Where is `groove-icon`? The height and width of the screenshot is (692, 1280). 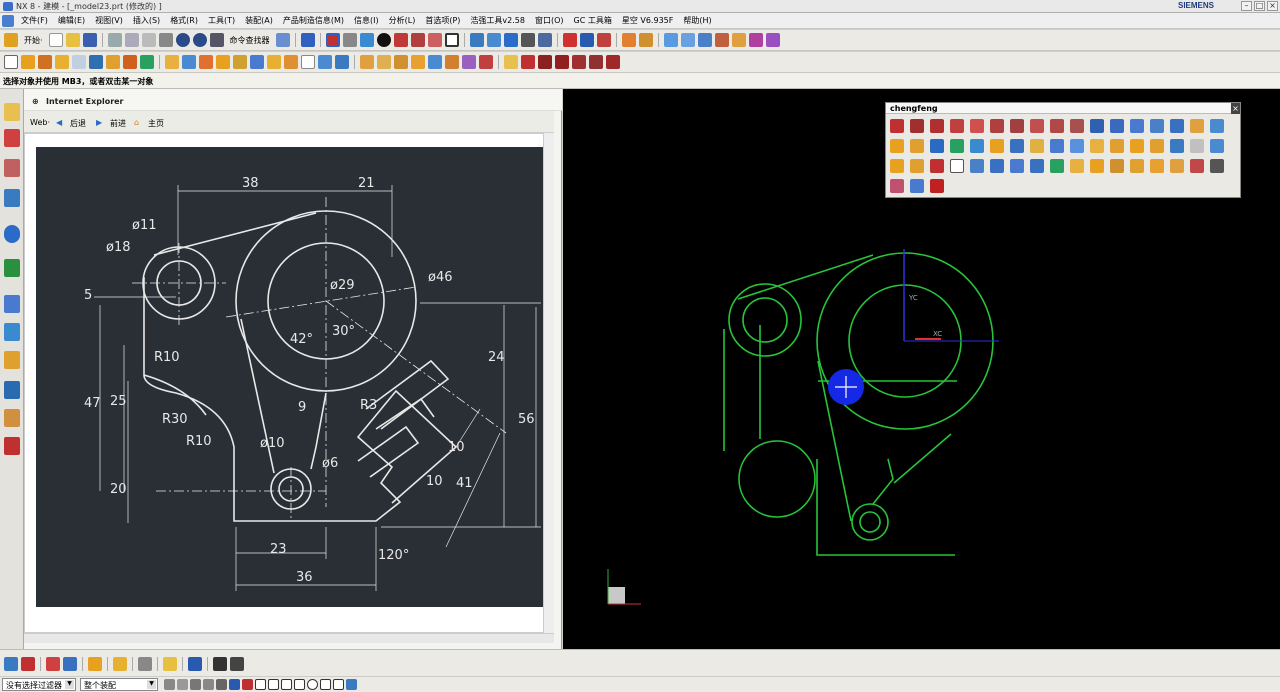 groove-icon is located at coordinates (147, 62).